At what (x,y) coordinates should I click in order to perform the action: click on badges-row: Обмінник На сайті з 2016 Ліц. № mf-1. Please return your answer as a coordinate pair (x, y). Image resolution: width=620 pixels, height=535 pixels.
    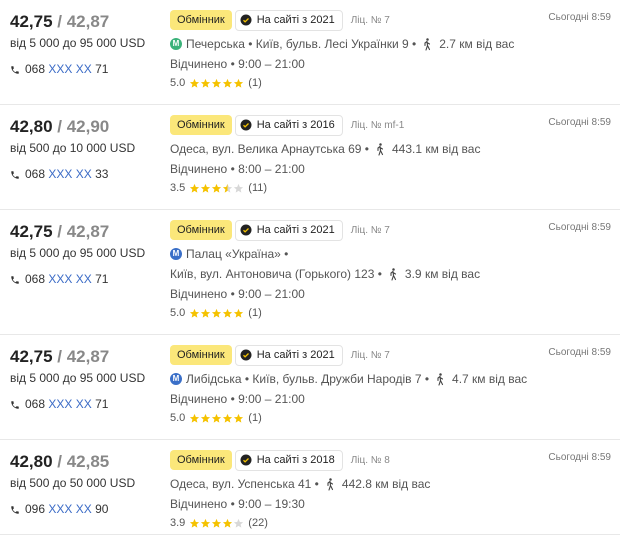
    Looking at the image, I should click on (360, 125).